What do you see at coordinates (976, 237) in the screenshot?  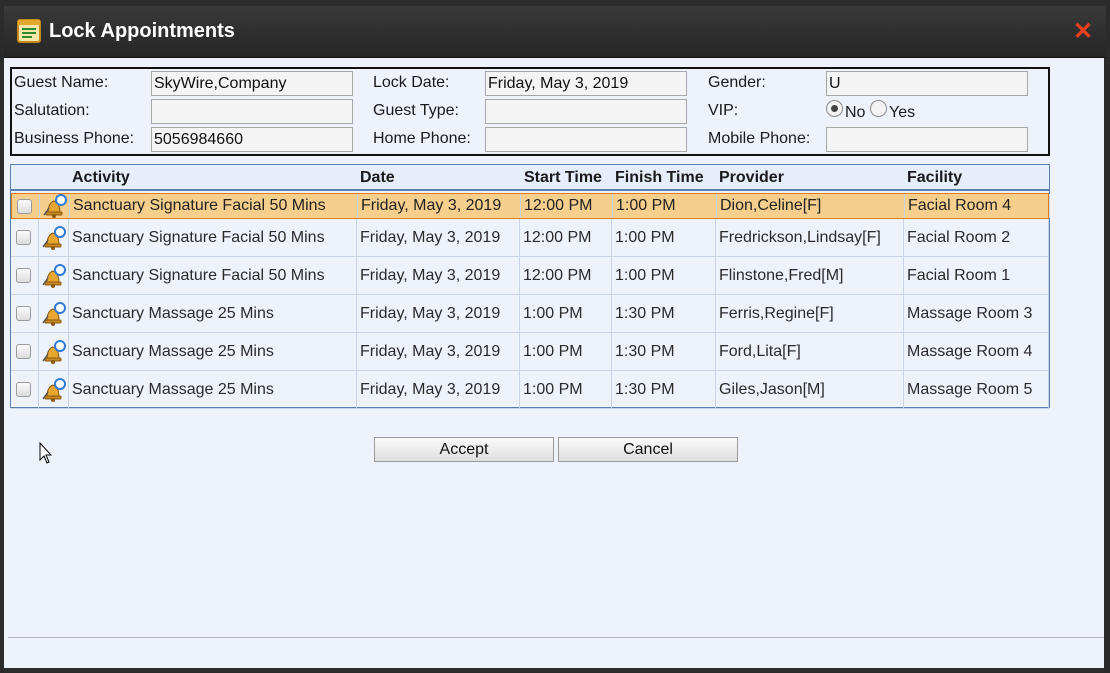 I see `cell-facility: Facial Room 2` at bounding box center [976, 237].